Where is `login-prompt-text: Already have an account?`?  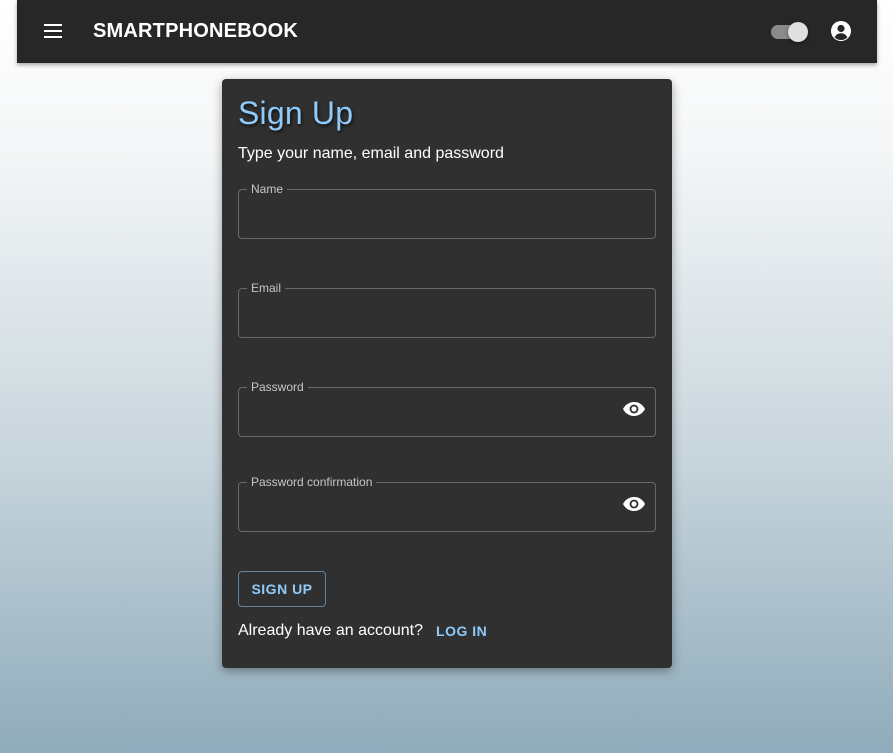
login-prompt-text: Already have an account? is located at coordinates (331, 630).